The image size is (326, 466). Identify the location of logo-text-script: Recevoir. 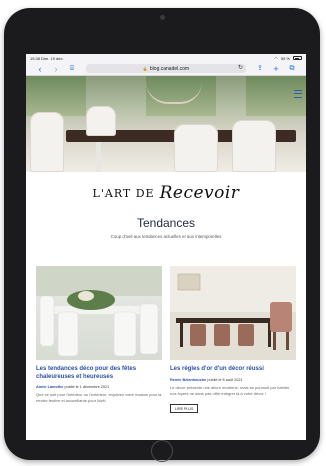
(199, 193).